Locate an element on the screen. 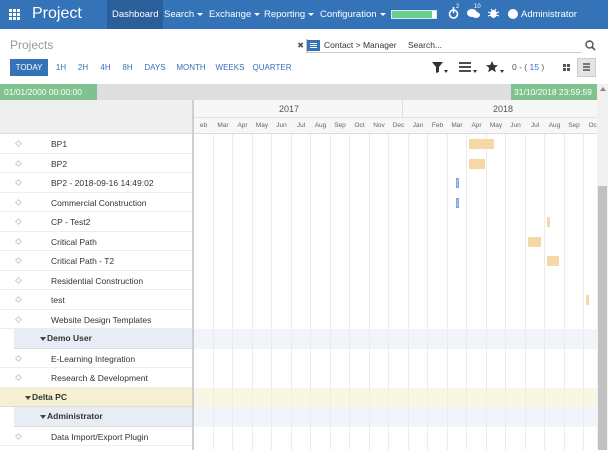  search-input is located at coordinates (493, 45).